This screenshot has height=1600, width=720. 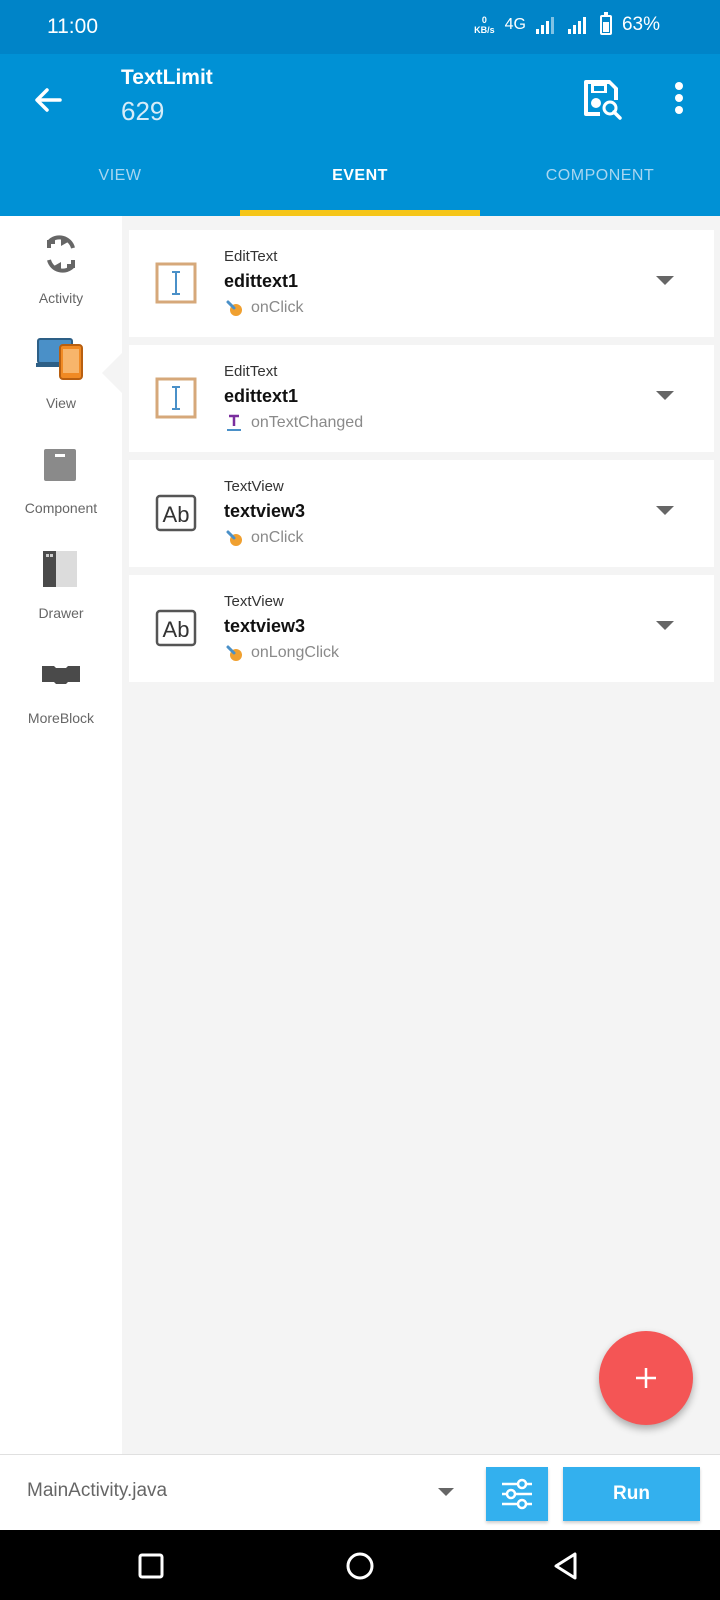 What do you see at coordinates (484, 25) in the screenshot?
I see `net-speed: 0 KB/s` at bounding box center [484, 25].